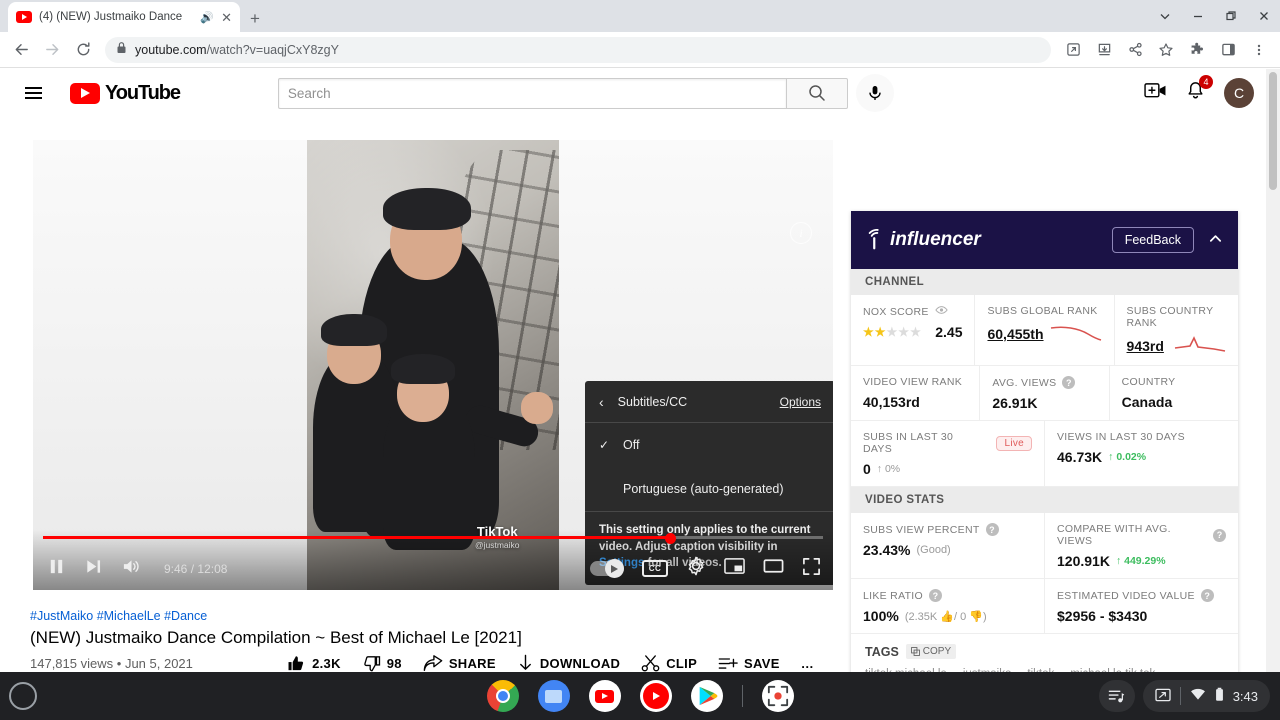 The height and width of the screenshot is (720, 1280). I want to click on search-input: Search, so click(531, 93).